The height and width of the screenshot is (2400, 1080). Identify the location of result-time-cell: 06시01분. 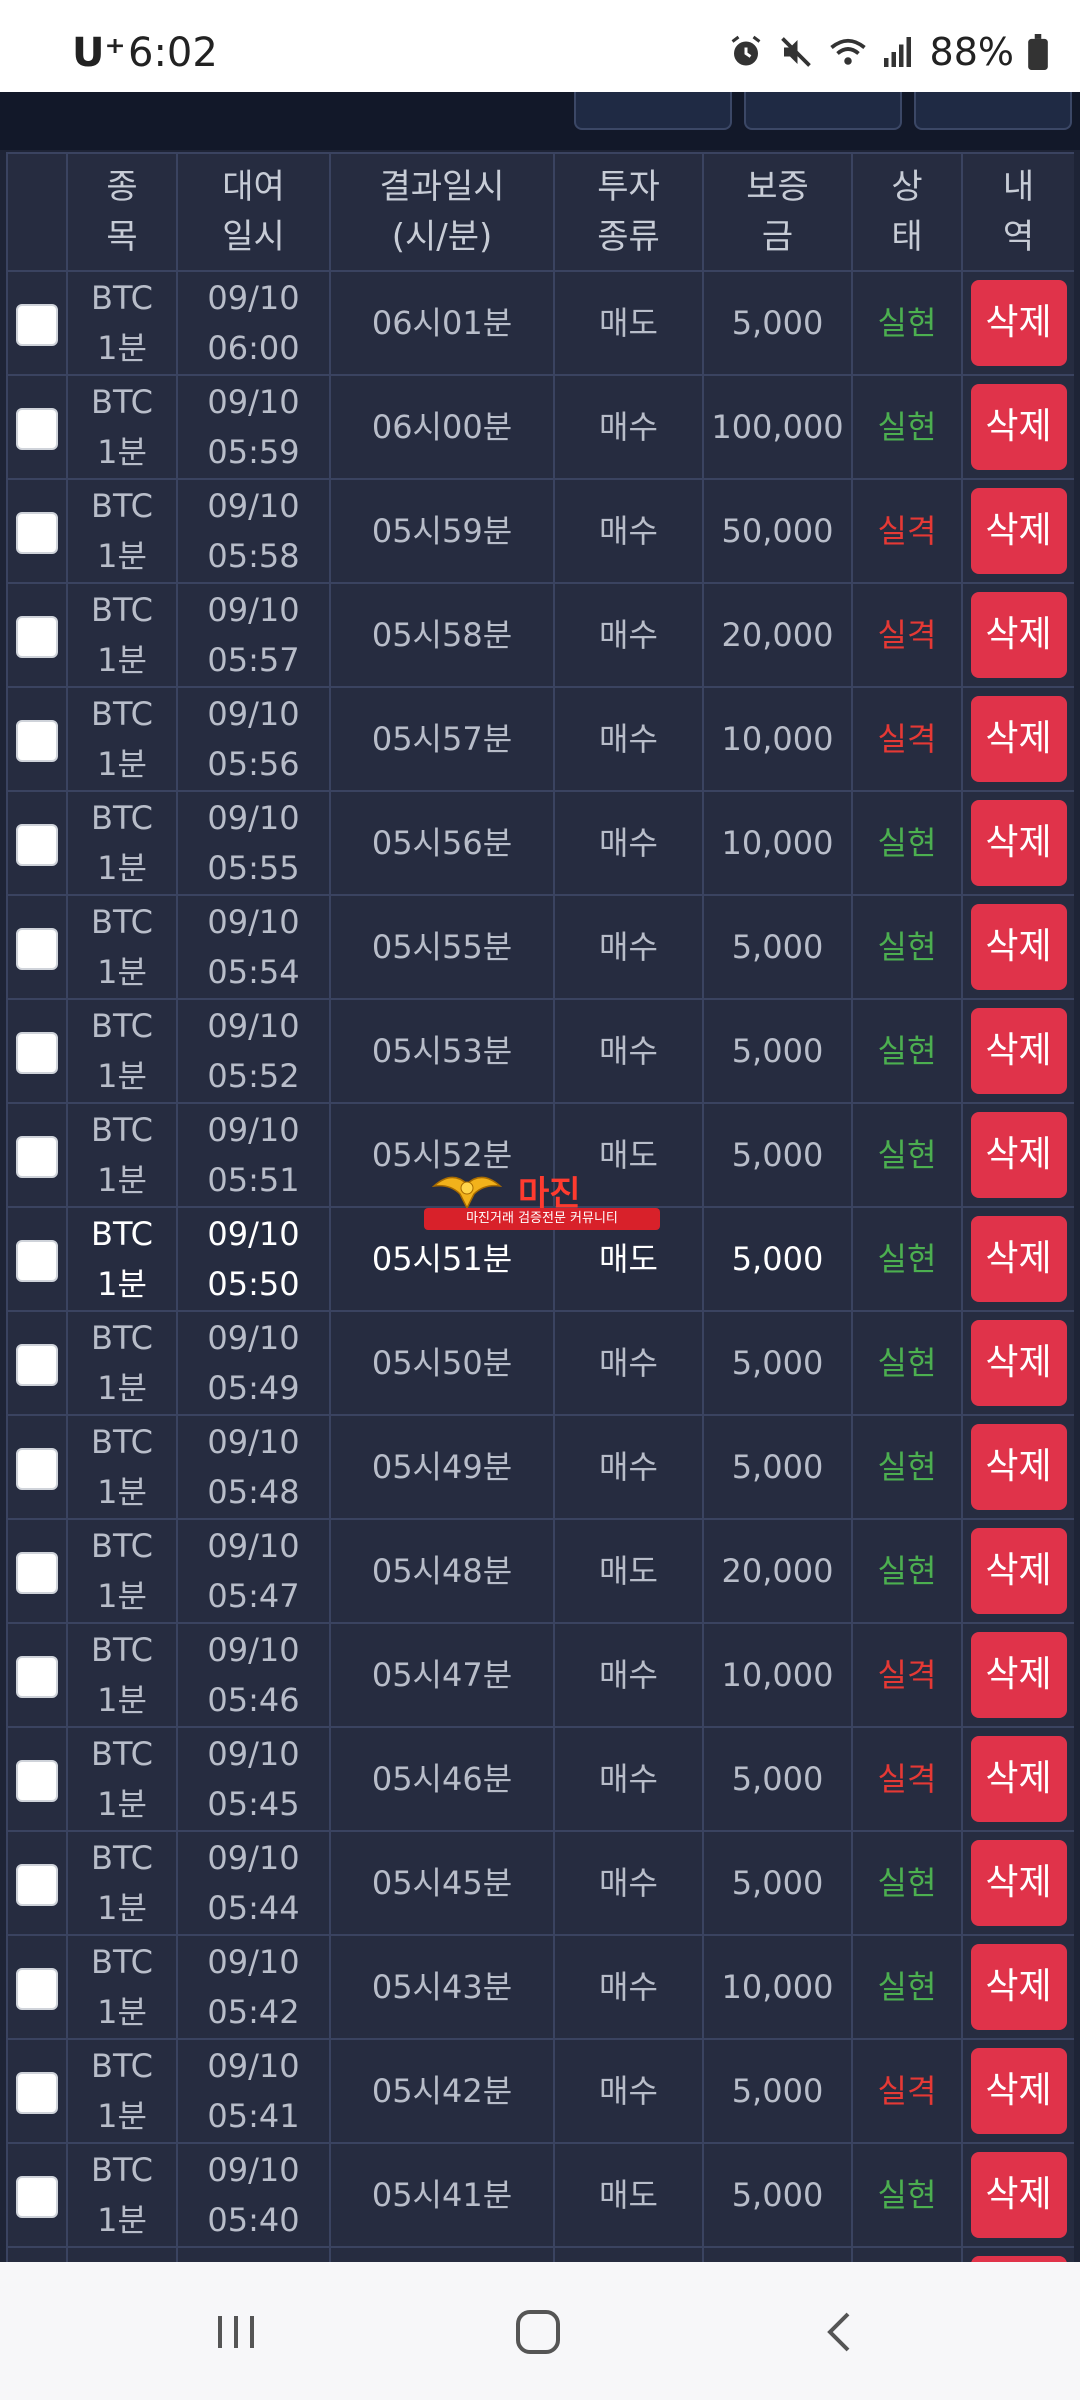
(442, 323).